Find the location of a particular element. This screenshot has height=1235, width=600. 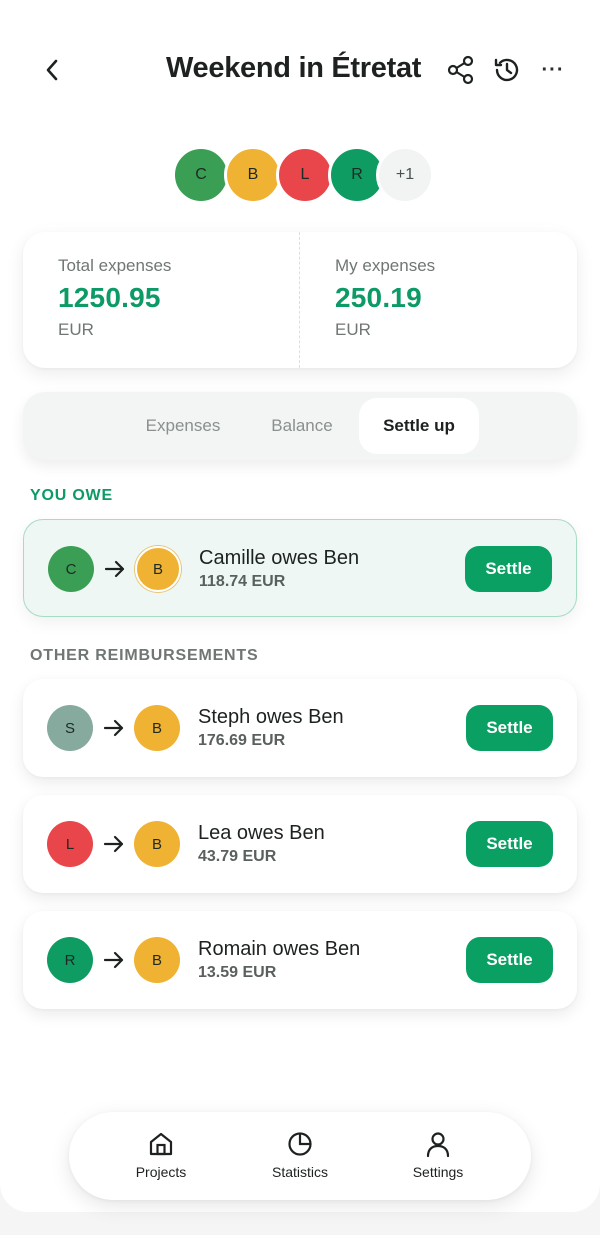

you-owe-heading: YOU OWE is located at coordinates (71, 495).